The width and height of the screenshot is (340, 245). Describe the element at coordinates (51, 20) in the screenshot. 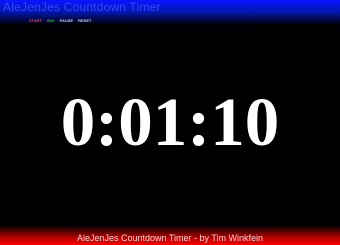

I see `go-button: GO!` at that location.